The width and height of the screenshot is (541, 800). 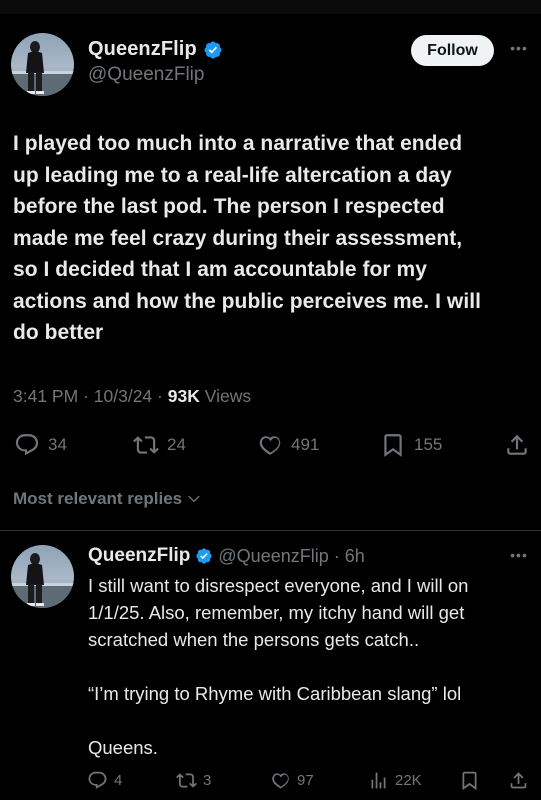 I want to click on handle: @QueenzFlip, so click(x=146, y=75).